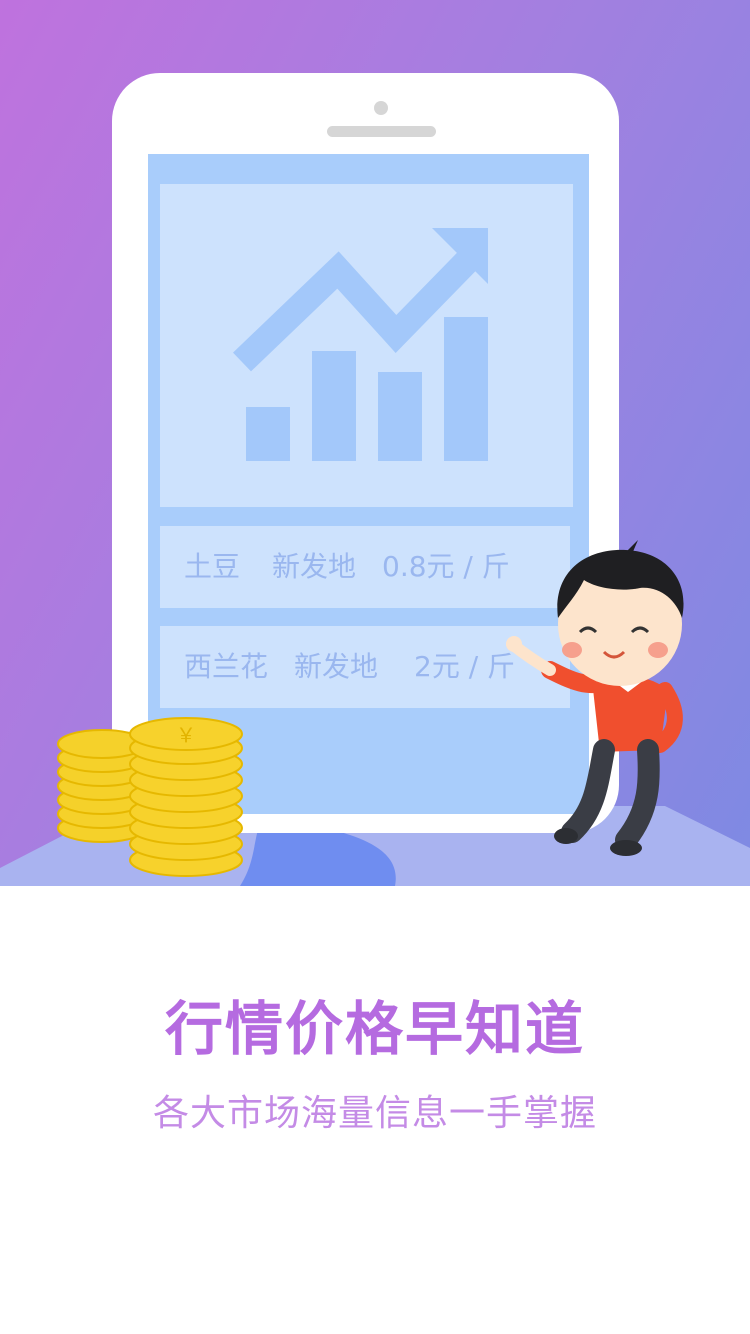  Describe the element at coordinates (595, 698) in the screenshot. I see `cartoon-boy-illustration` at that location.